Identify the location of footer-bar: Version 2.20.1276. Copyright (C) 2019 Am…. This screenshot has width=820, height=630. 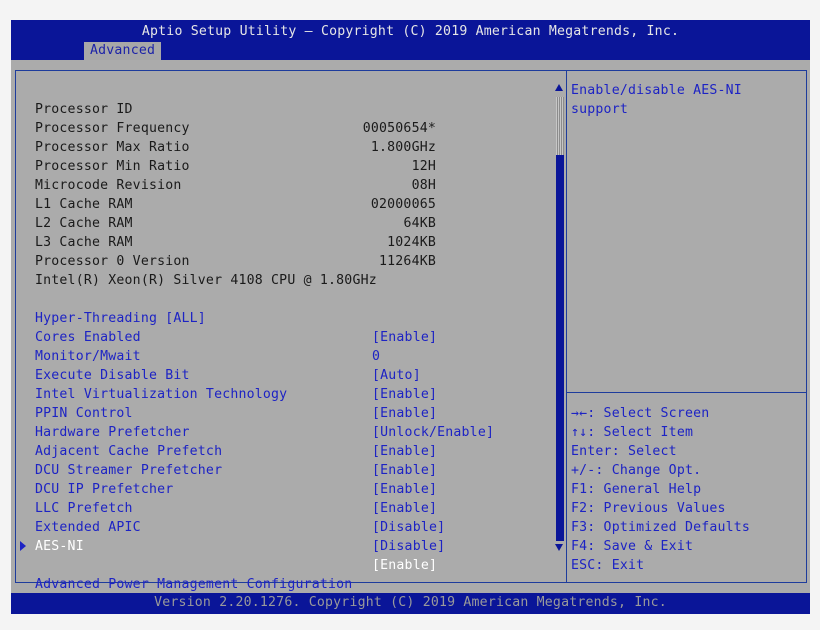
(410, 603).